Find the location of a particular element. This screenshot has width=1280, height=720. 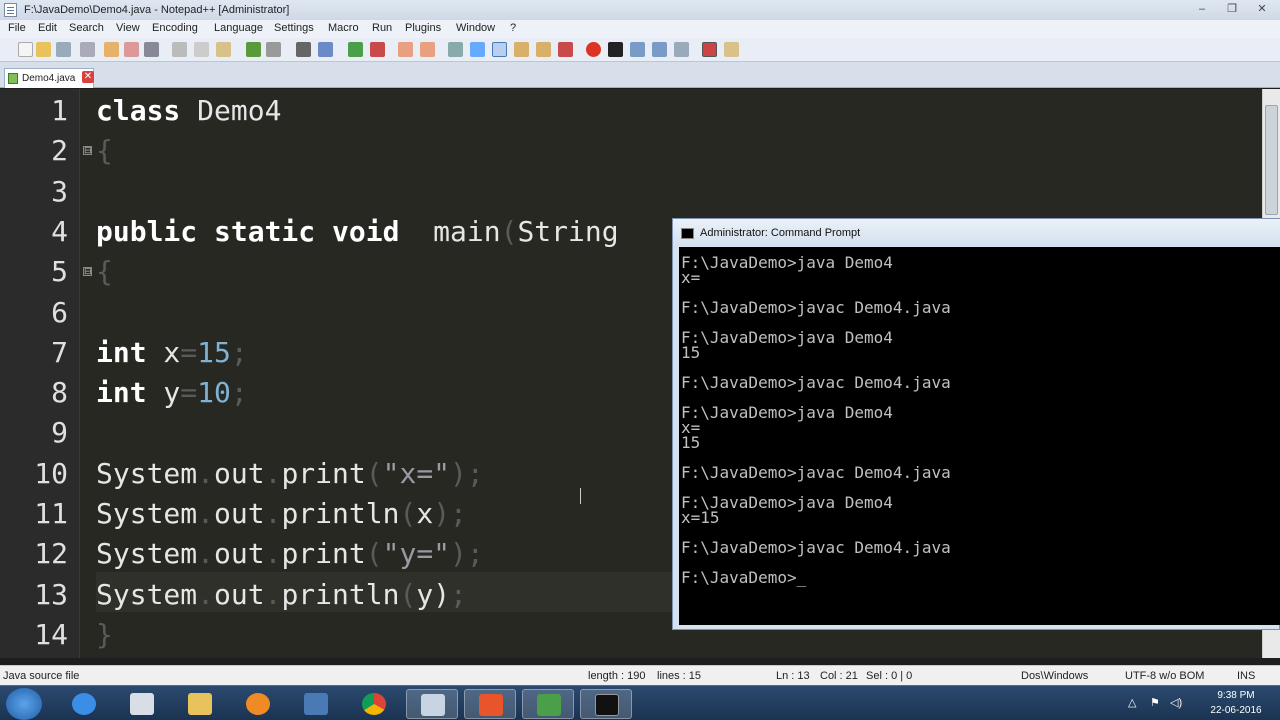

all-characters-icon is located at coordinates (477, 49).